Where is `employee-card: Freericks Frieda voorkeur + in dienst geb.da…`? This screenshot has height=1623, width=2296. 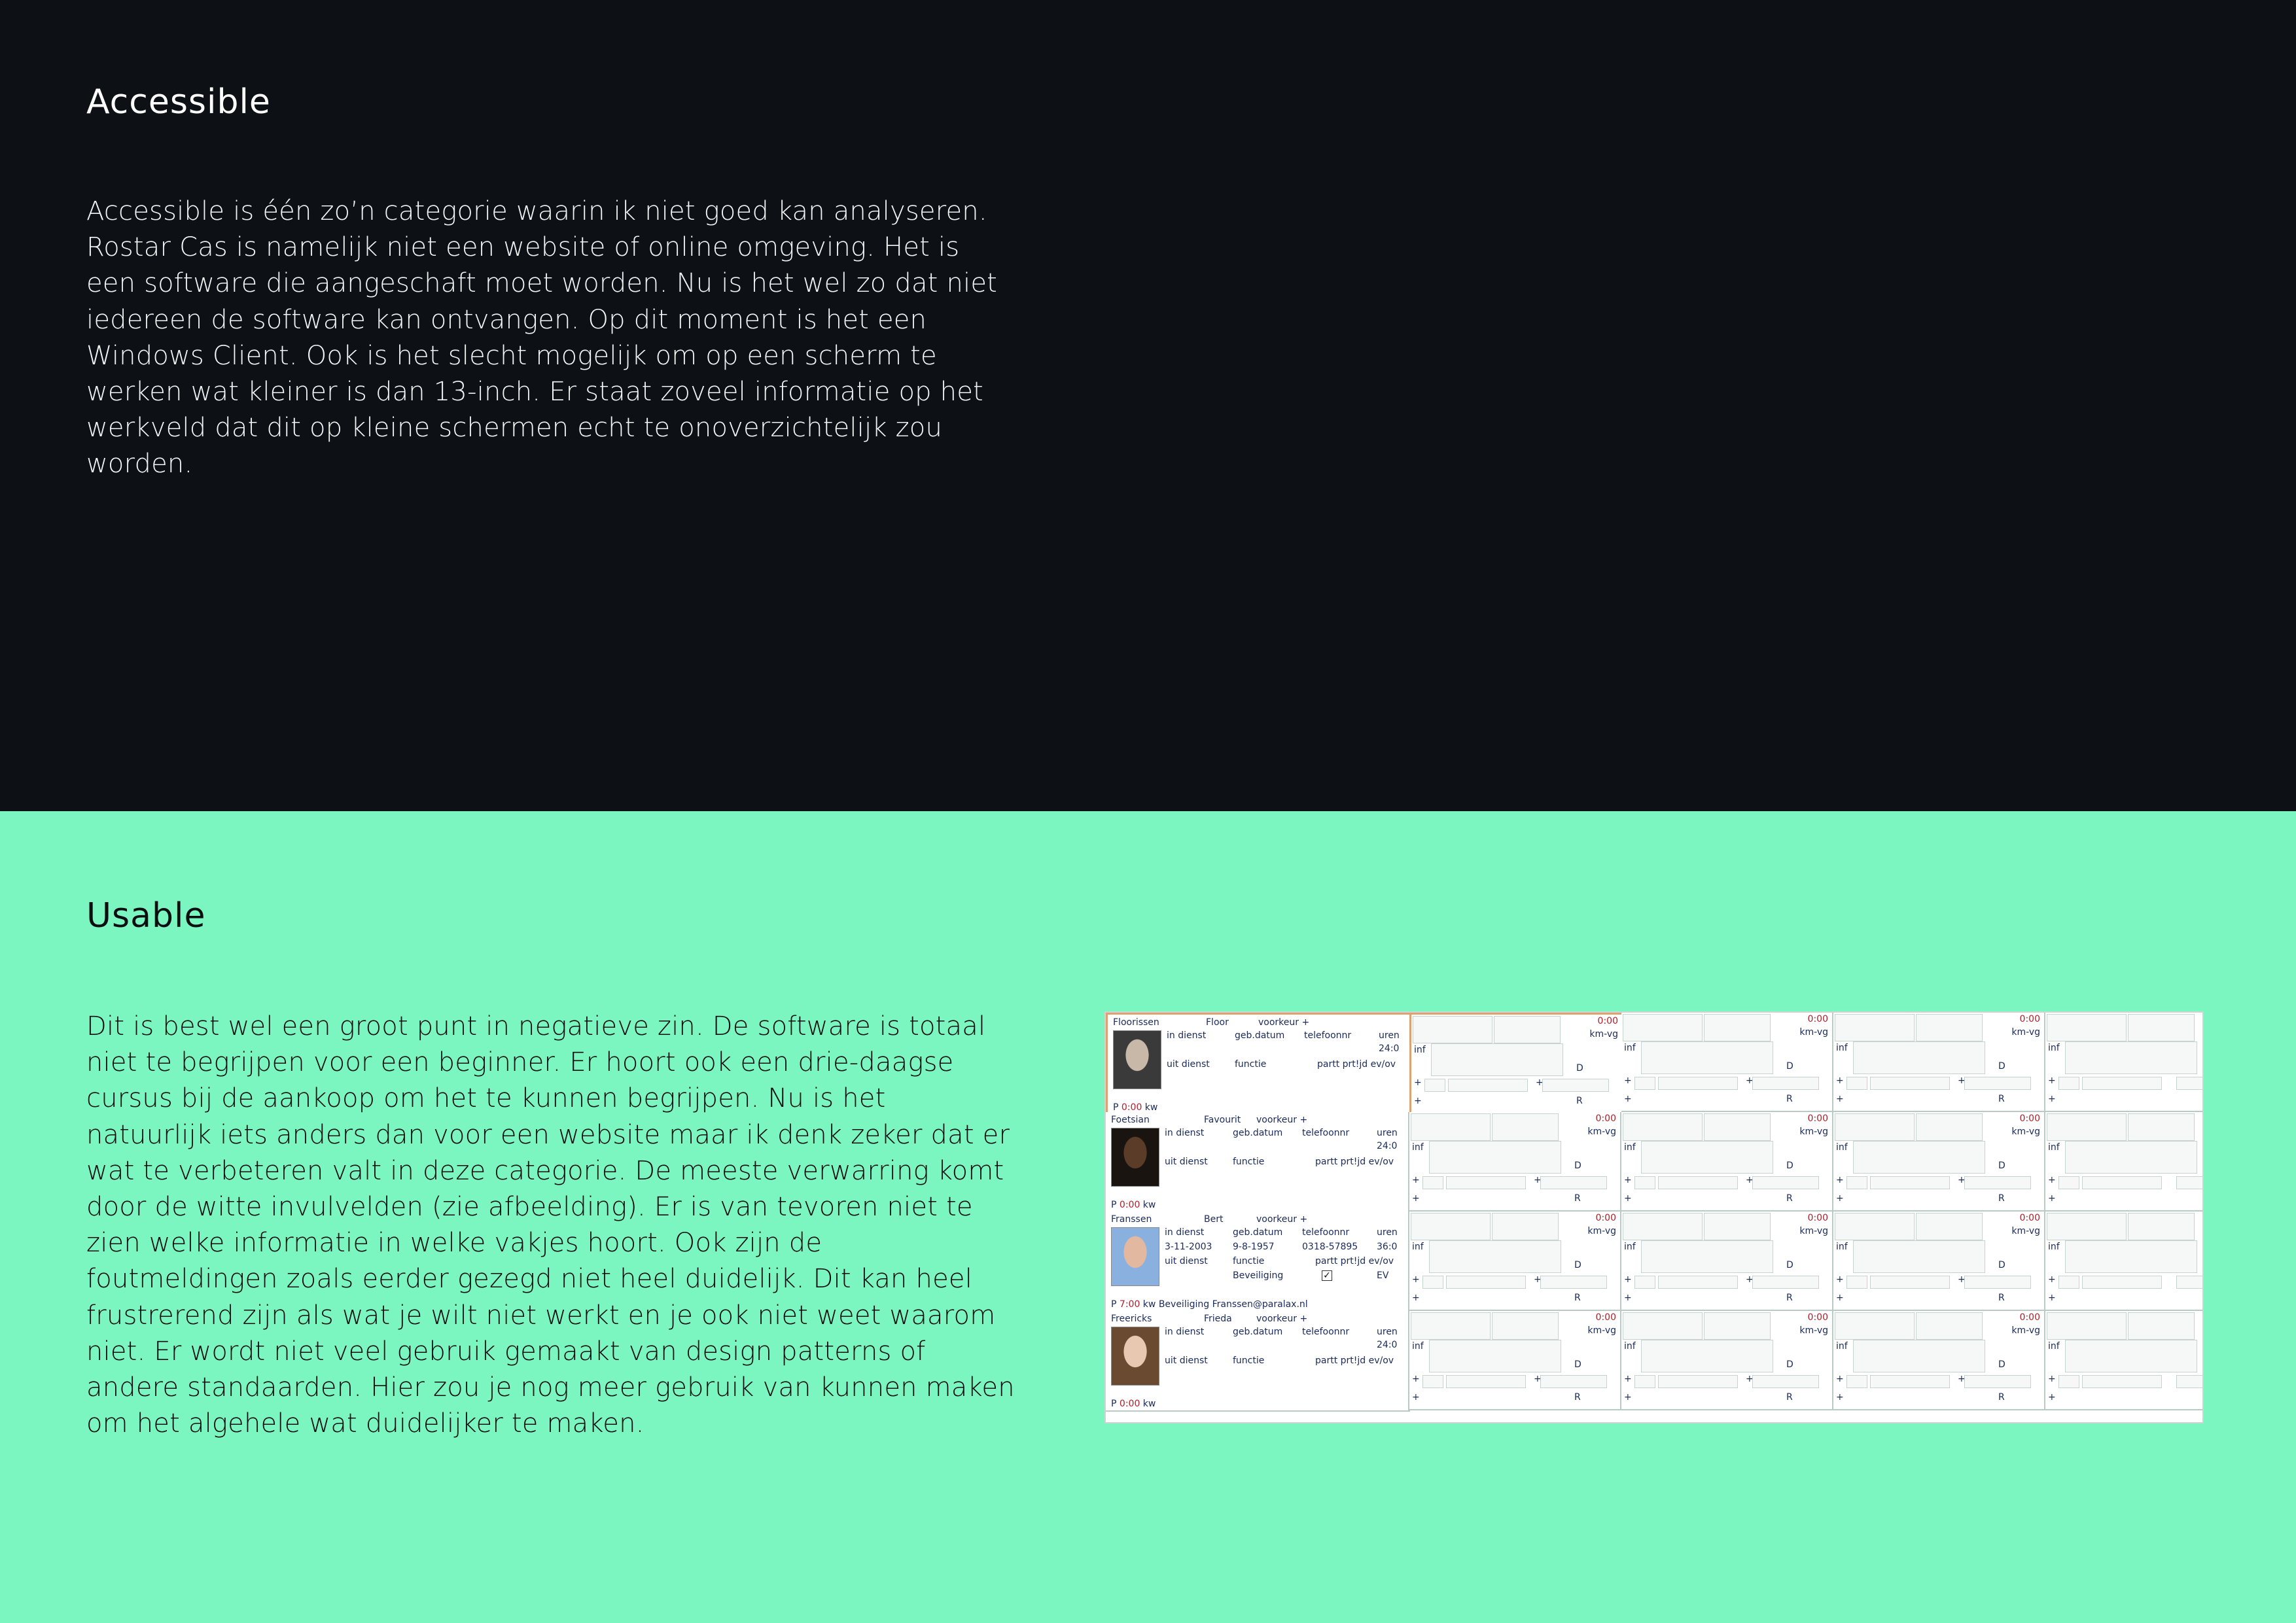 employee-card: Freericks Frieda voorkeur + in dienst geb.da… is located at coordinates (1258, 1362).